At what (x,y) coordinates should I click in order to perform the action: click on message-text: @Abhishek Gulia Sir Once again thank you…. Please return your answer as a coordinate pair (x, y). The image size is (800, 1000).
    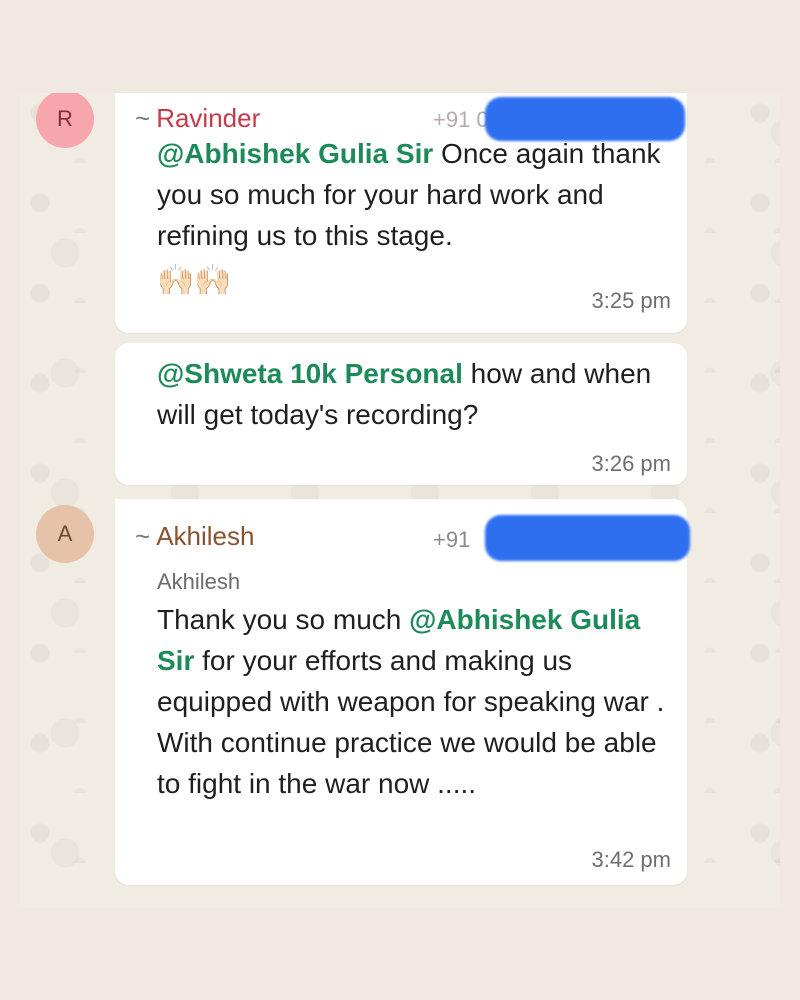
    Looking at the image, I should click on (417, 217).